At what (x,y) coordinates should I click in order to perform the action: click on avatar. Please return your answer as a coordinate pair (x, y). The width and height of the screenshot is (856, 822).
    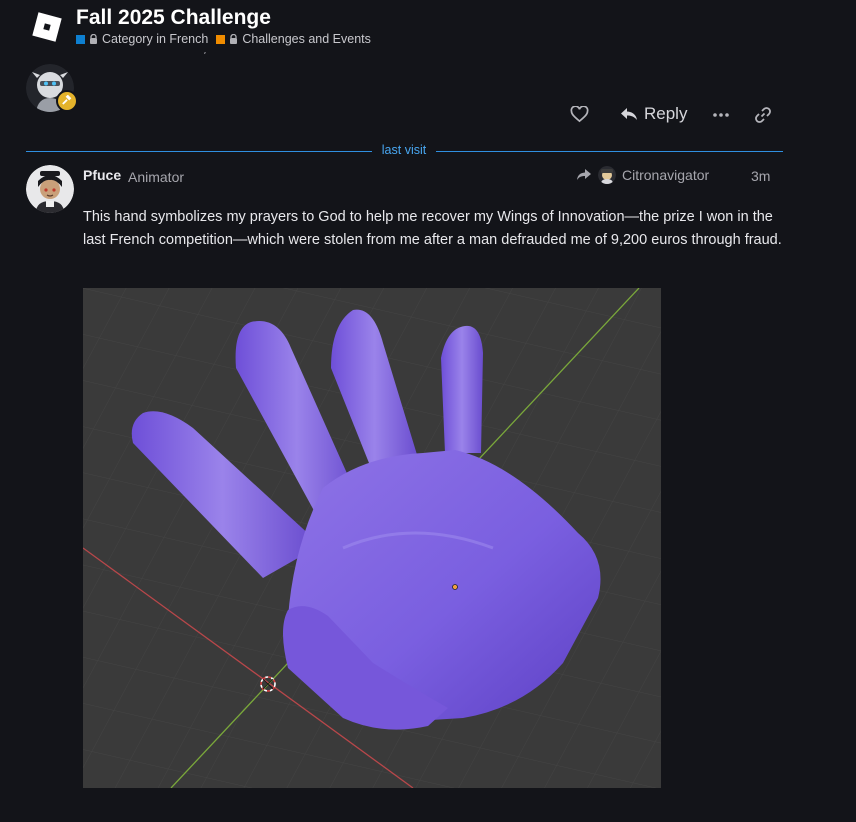
    Looking at the image, I should click on (50, 189).